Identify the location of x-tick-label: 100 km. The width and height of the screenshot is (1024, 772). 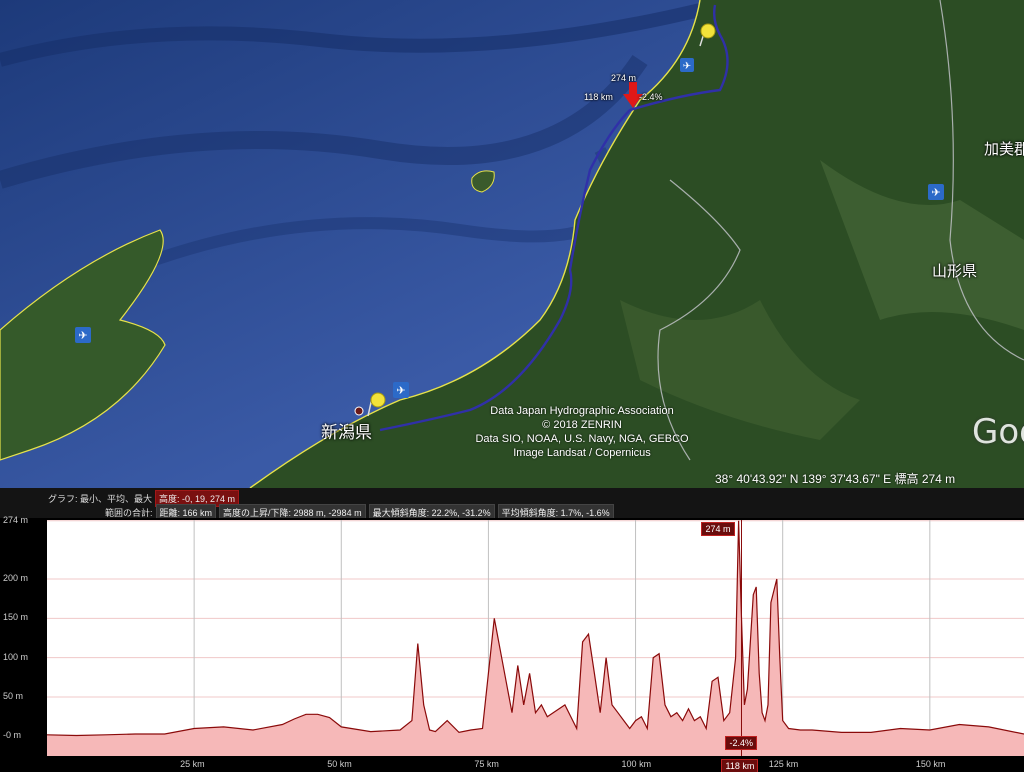
(636, 764).